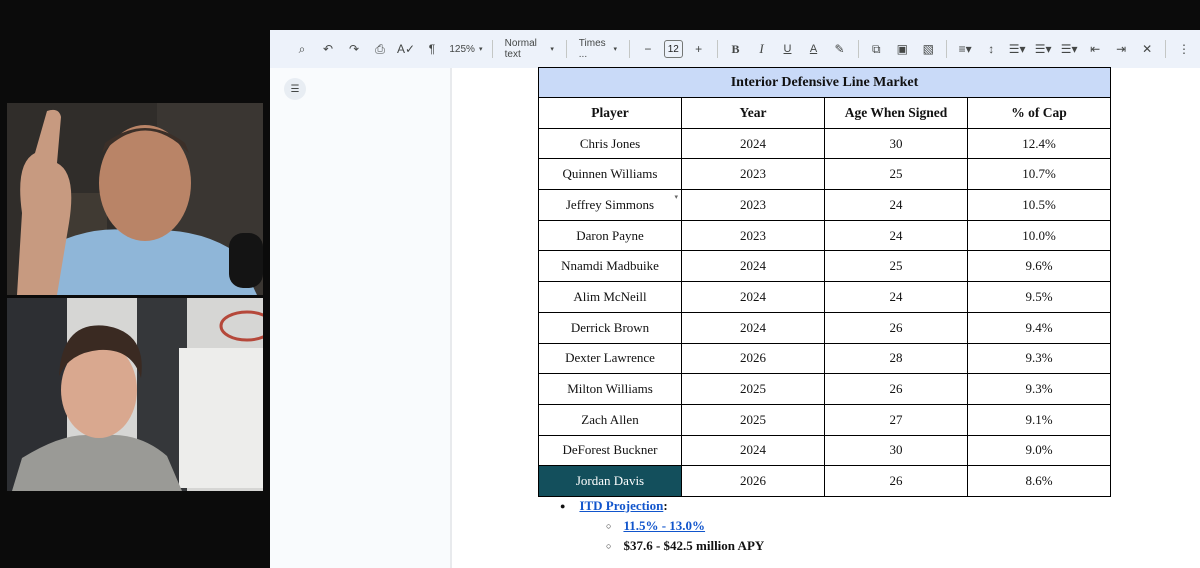 This screenshot has width=1200, height=568. What do you see at coordinates (610, 419) in the screenshot?
I see `cell-player: Zach Allen` at bounding box center [610, 419].